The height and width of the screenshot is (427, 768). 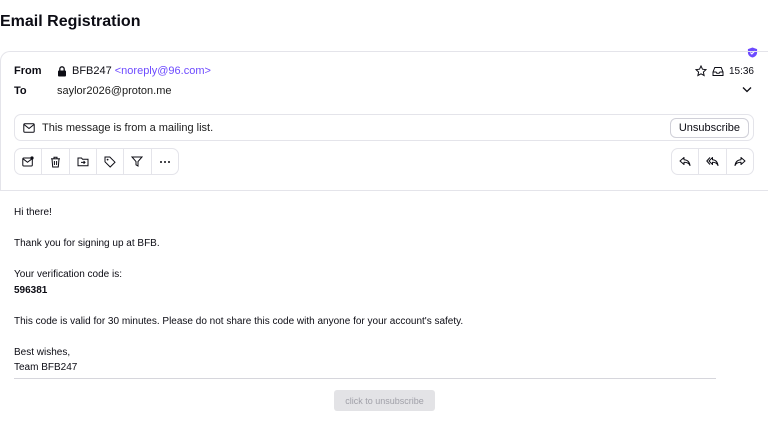 What do you see at coordinates (42, 352) in the screenshot?
I see `body-closing: Best wishes,` at bounding box center [42, 352].